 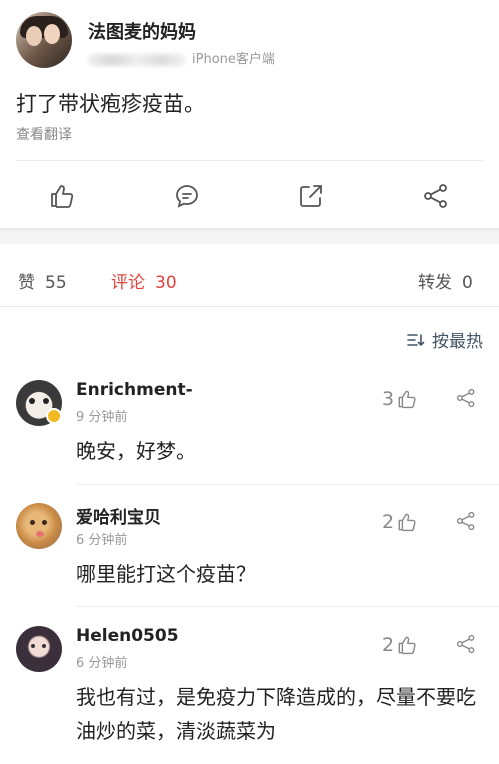 I want to click on repost-icon, so click(x=311, y=196).